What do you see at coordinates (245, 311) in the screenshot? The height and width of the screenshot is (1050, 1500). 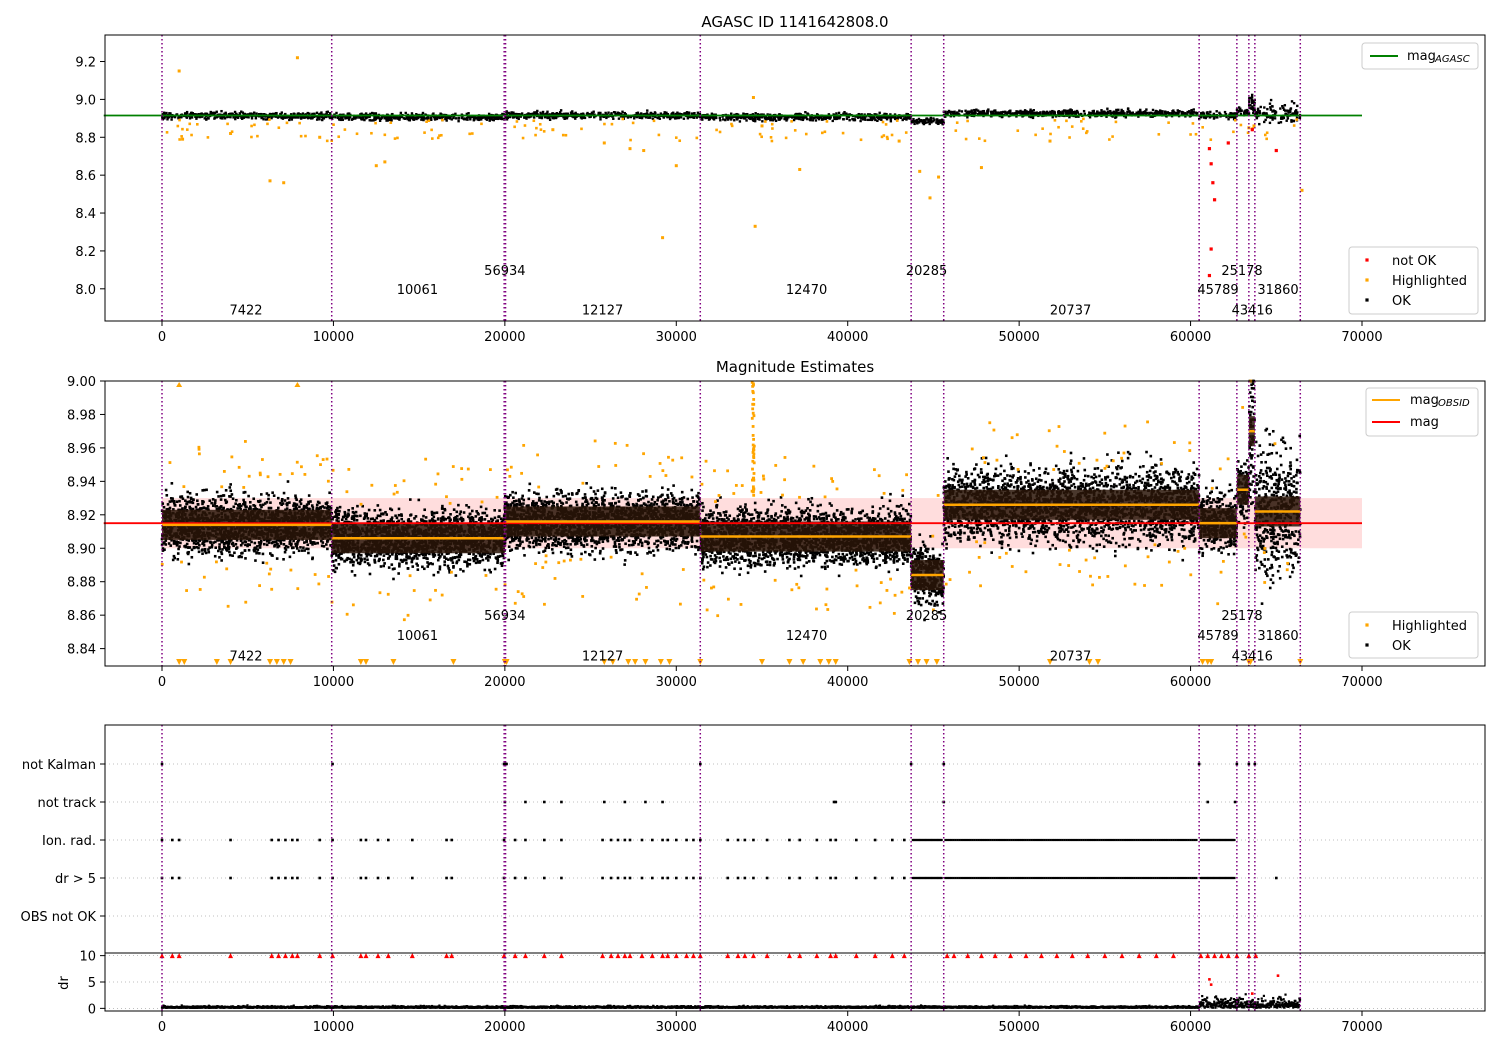 I see `obsid-label: 7422` at bounding box center [245, 311].